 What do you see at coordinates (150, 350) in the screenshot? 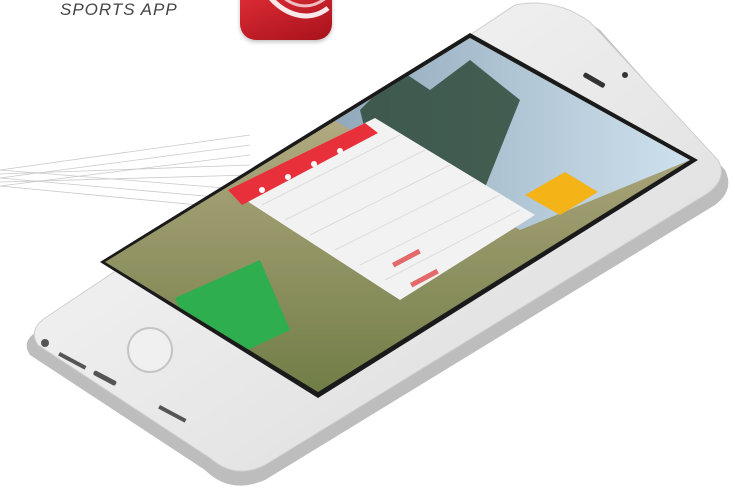
I see `home-button` at bounding box center [150, 350].